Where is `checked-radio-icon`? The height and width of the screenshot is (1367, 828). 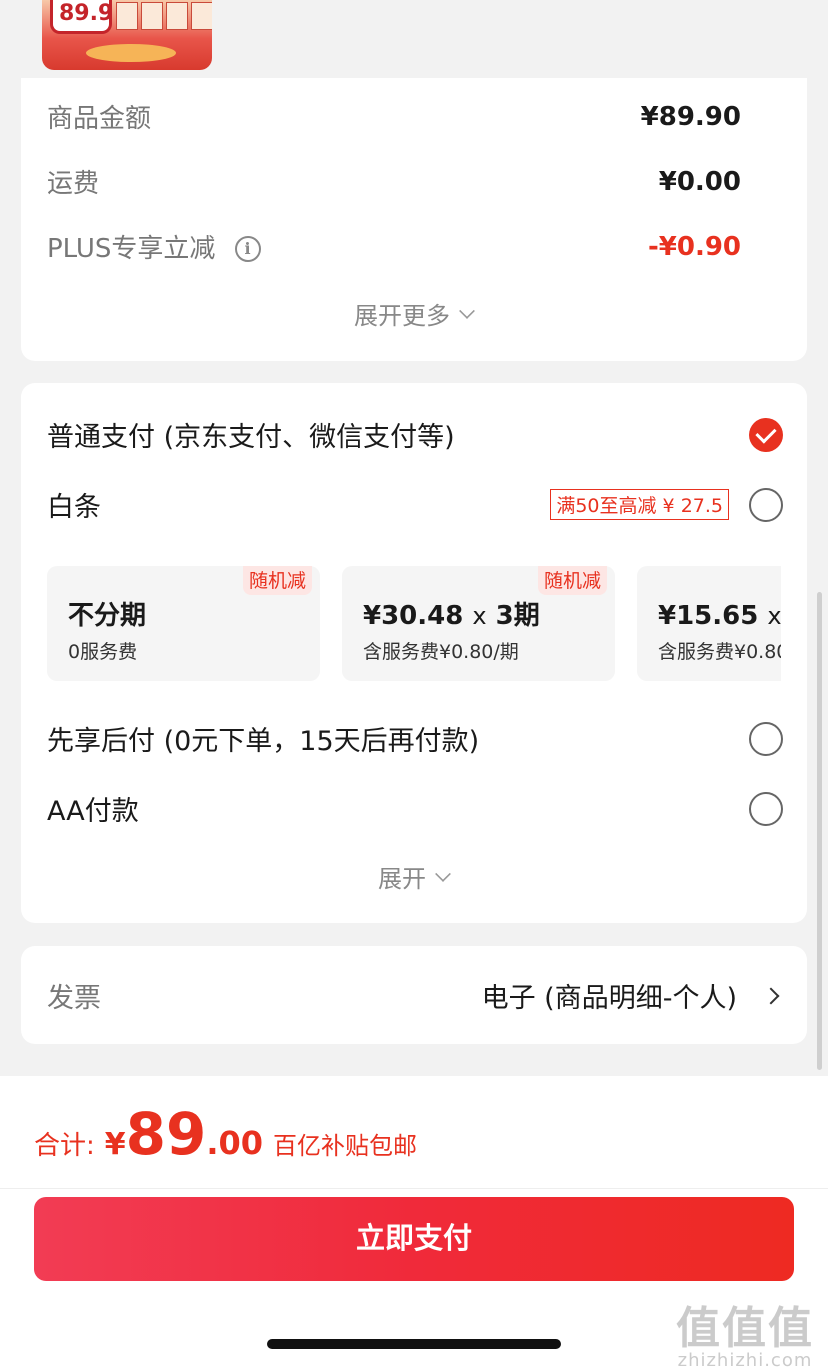 checked-radio-icon is located at coordinates (766, 434).